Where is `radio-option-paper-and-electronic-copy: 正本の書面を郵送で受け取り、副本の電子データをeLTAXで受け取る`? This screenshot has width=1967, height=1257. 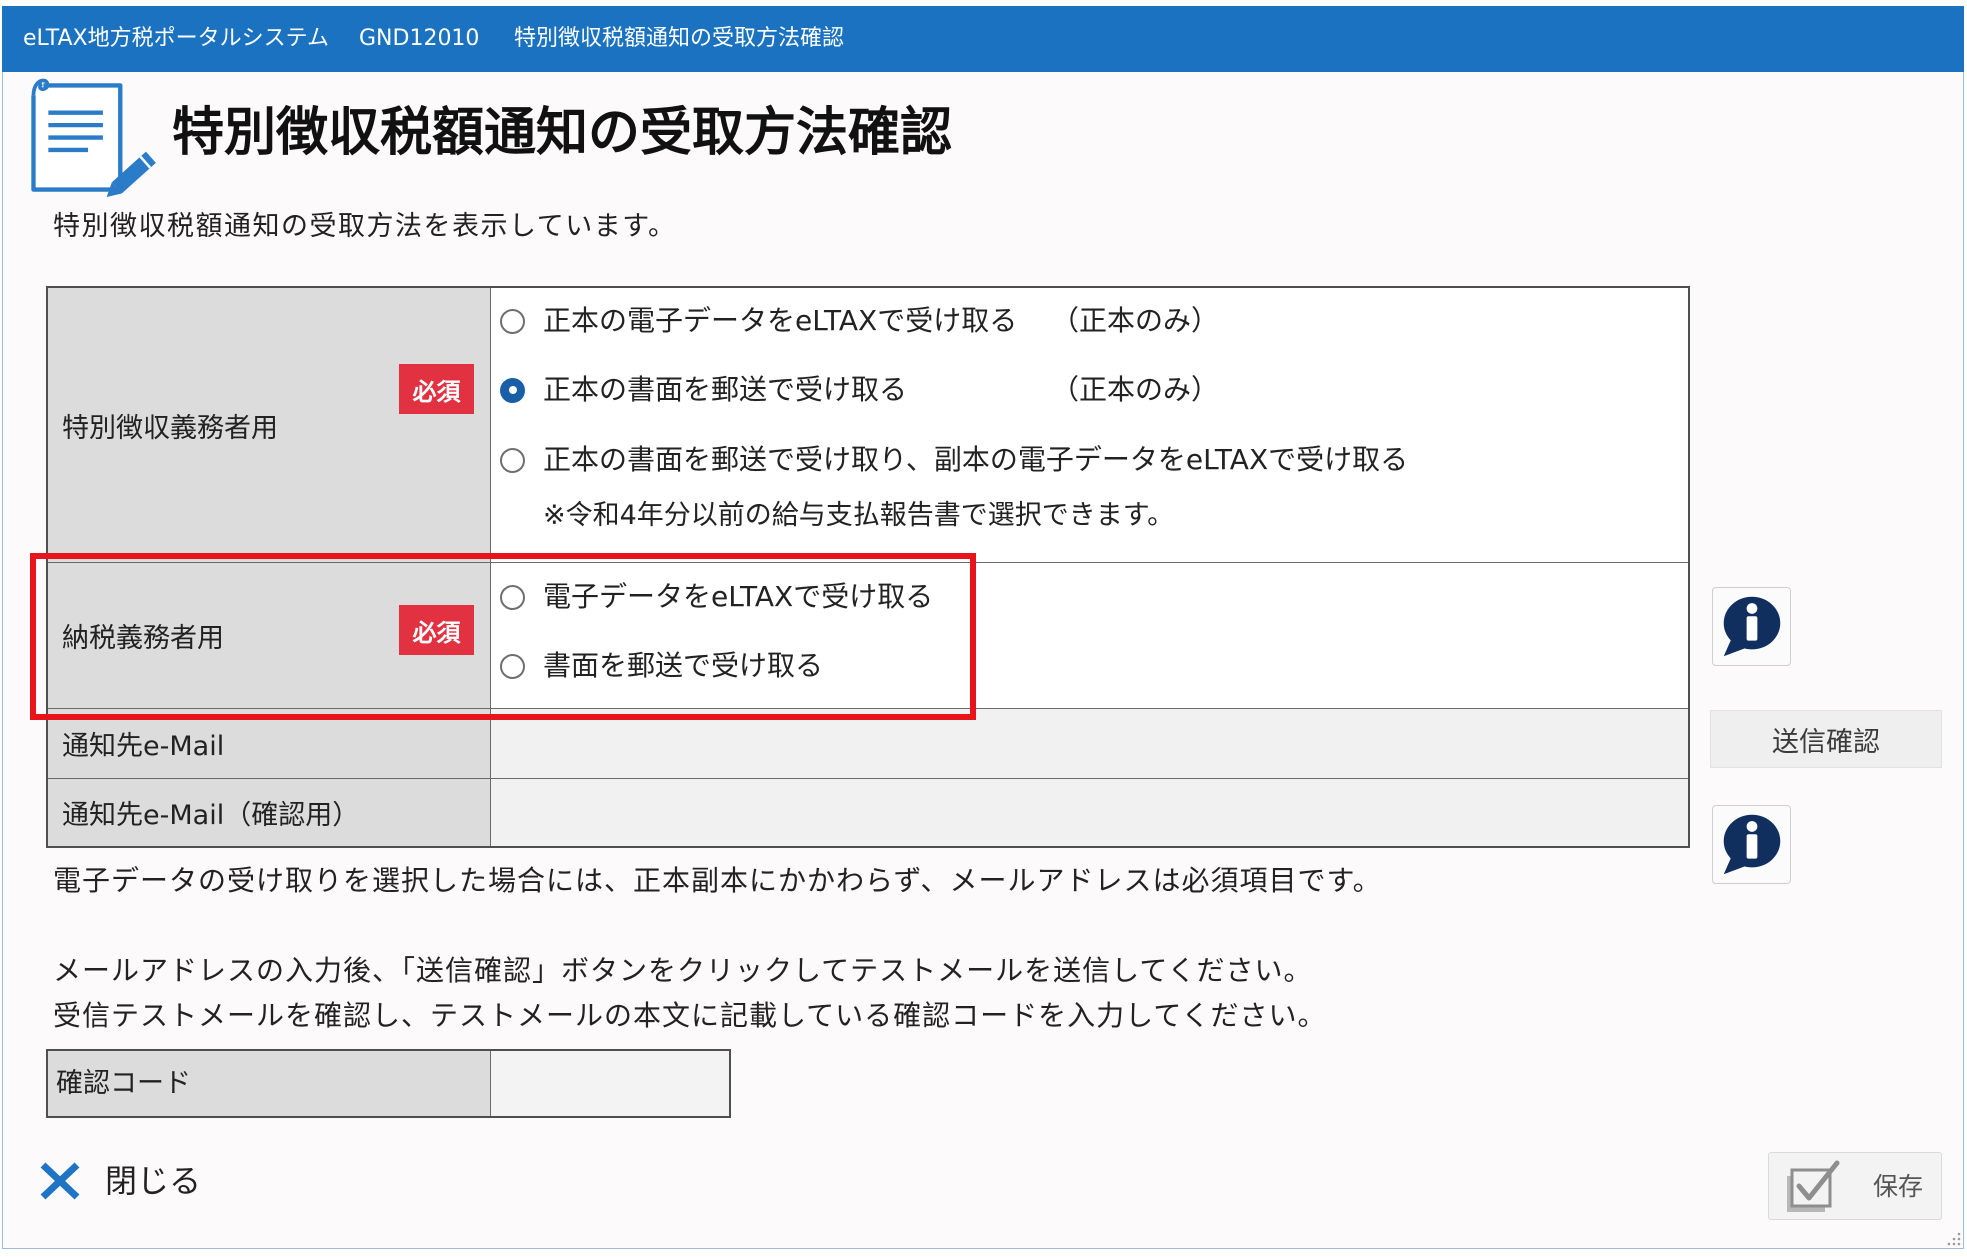 radio-option-paper-and-electronic-copy: 正本の書面を郵送で受け取り、副本の電子データをeLTAXで受け取る is located at coordinates (1090, 460).